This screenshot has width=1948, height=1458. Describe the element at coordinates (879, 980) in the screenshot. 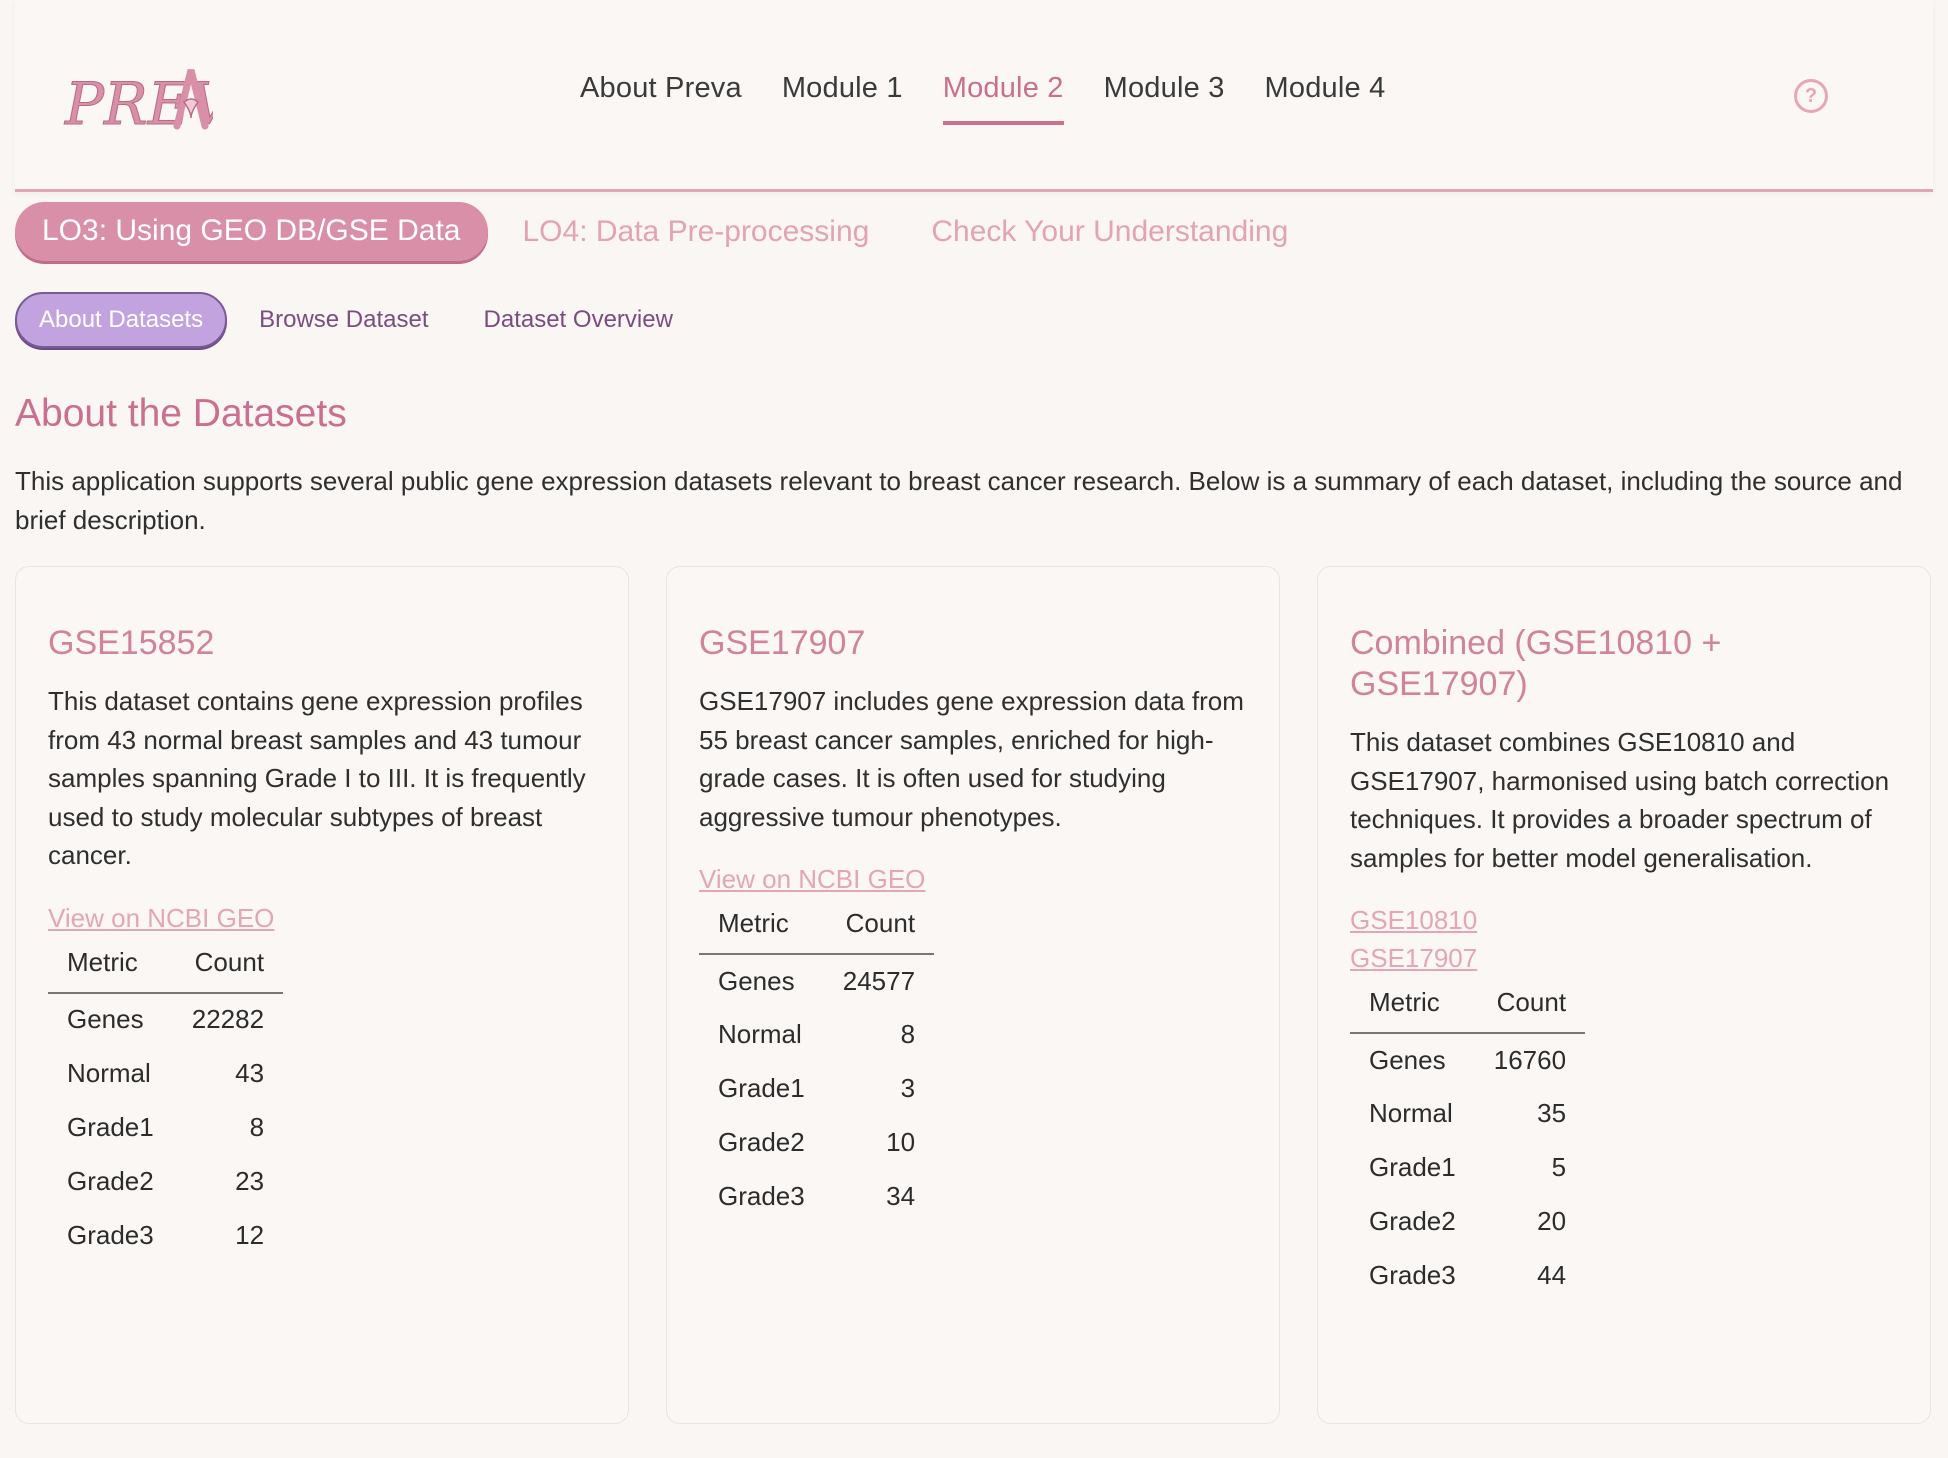

I see `count-cell: 24577` at that location.